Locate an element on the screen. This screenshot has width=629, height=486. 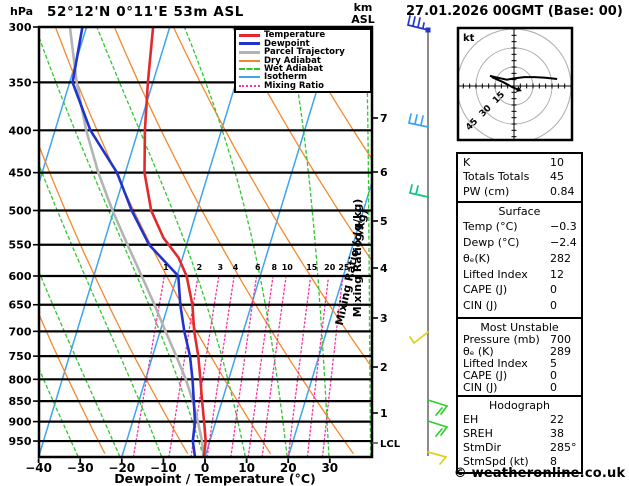
pressure-tick-label: 650 is located at coordinates (20, 305).